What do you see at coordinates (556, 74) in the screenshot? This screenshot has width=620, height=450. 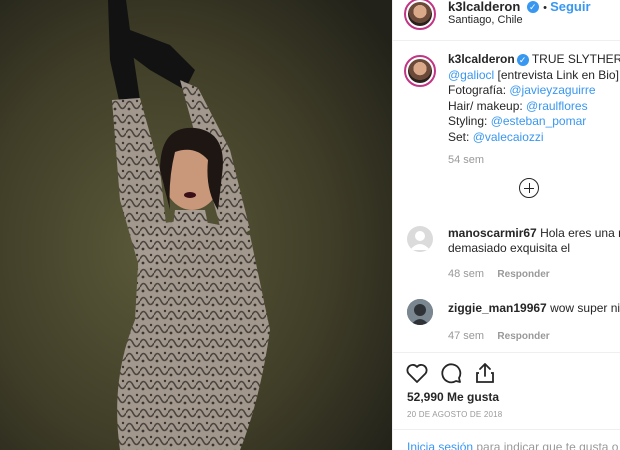 I see `caption-line: [entrevista Link en Bio]` at bounding box center [556, 74].